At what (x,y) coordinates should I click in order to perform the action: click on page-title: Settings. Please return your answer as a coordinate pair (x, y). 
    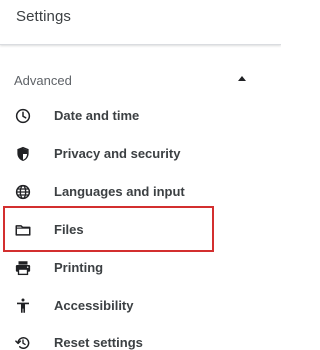
    Looking at the image, I should click on (43, 16).